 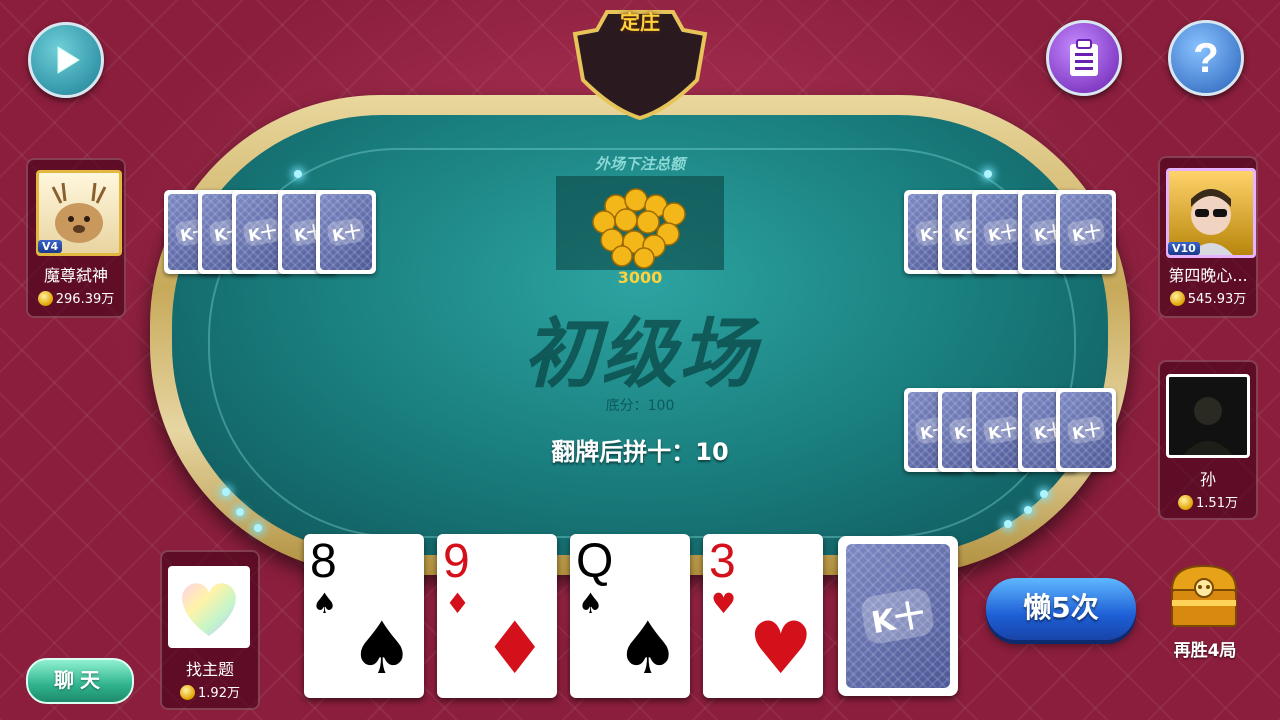 What do you see at coordinates (640, 277) in the screenshot?
I see `outside-bet-amount: 3000` at bounding box center [640, 277].